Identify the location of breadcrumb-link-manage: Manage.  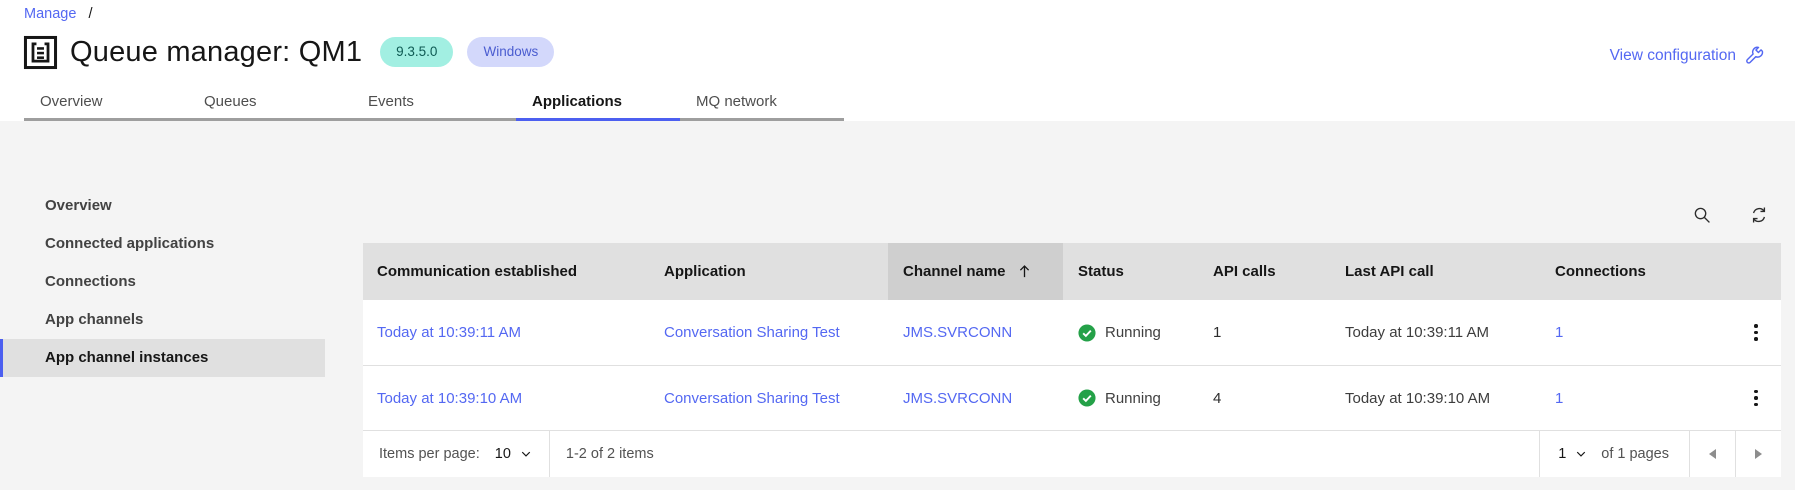
(50, 14).